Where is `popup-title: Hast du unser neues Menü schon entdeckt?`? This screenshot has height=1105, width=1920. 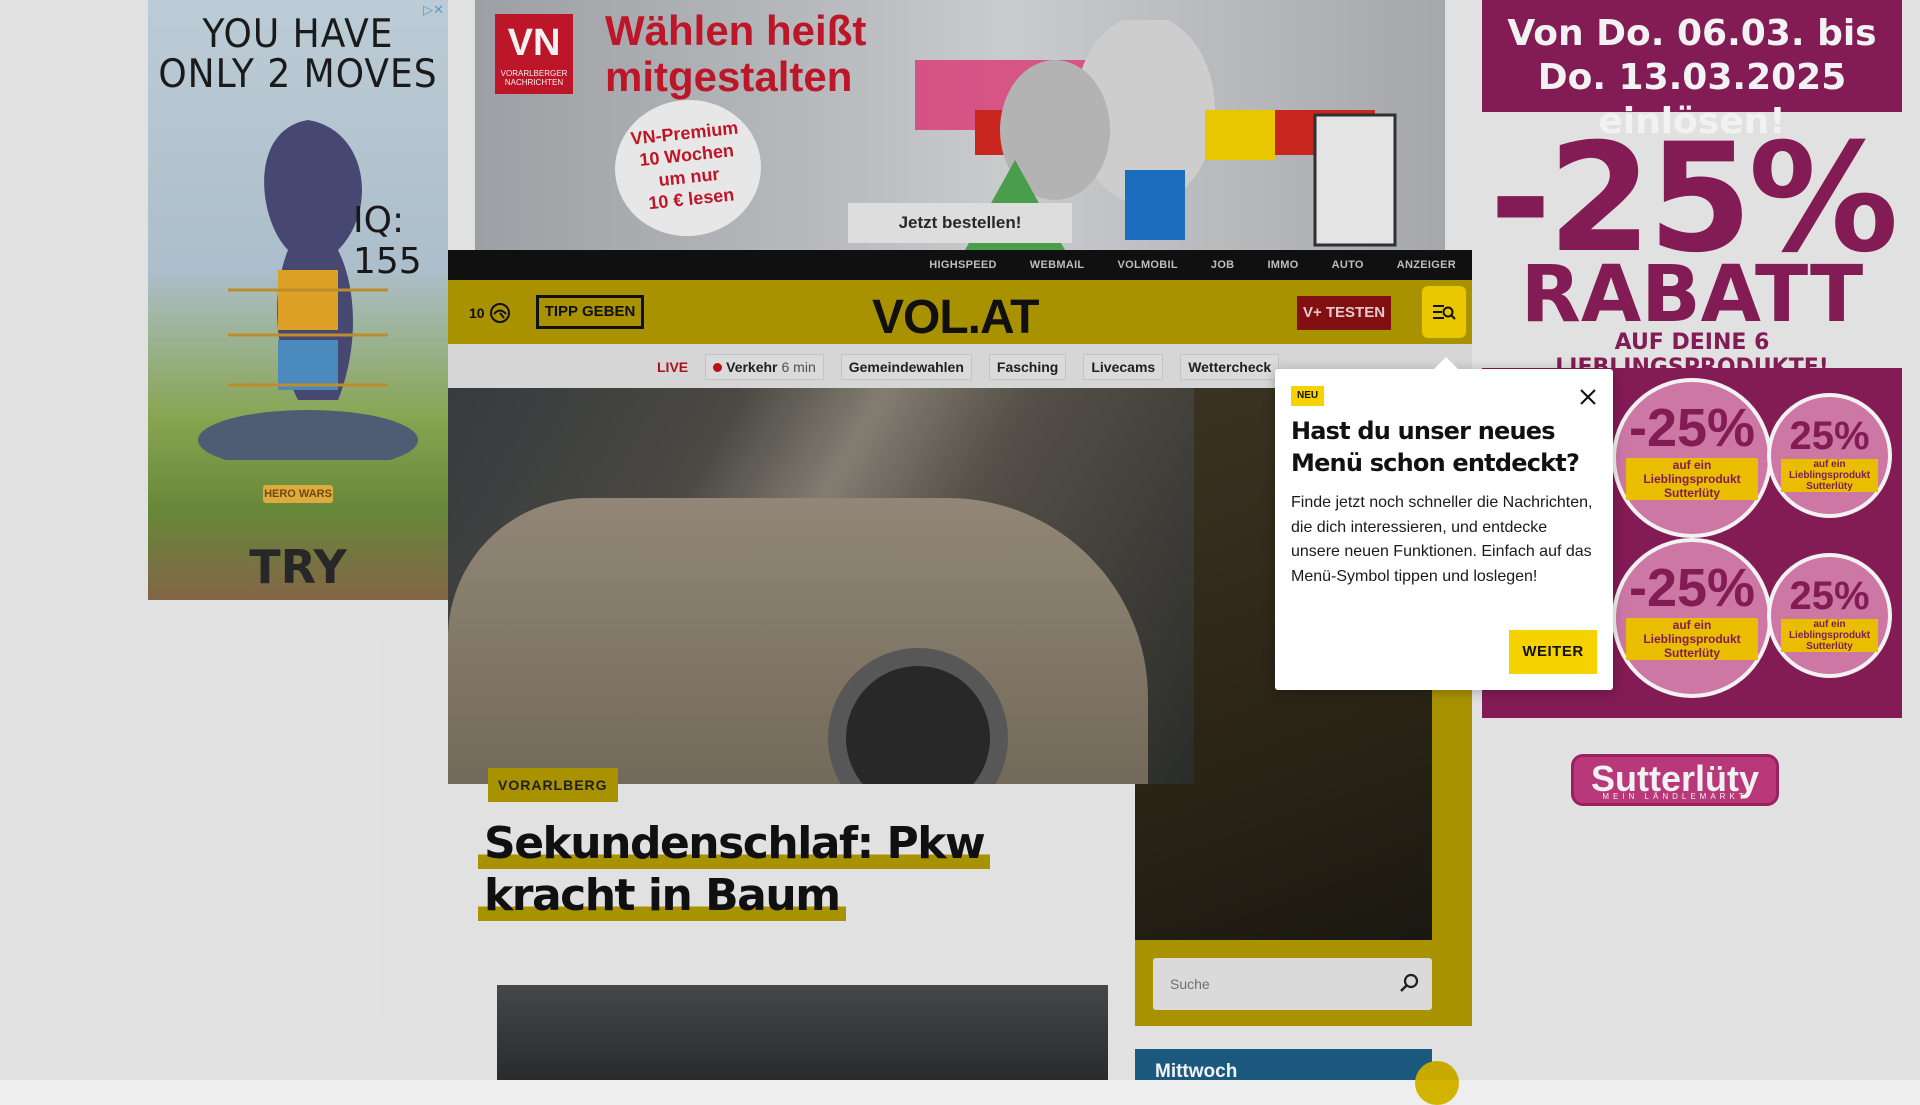
popup-title: Hast du unser neues Menü schon entdeckt? is located at coordinates (1435, 447).